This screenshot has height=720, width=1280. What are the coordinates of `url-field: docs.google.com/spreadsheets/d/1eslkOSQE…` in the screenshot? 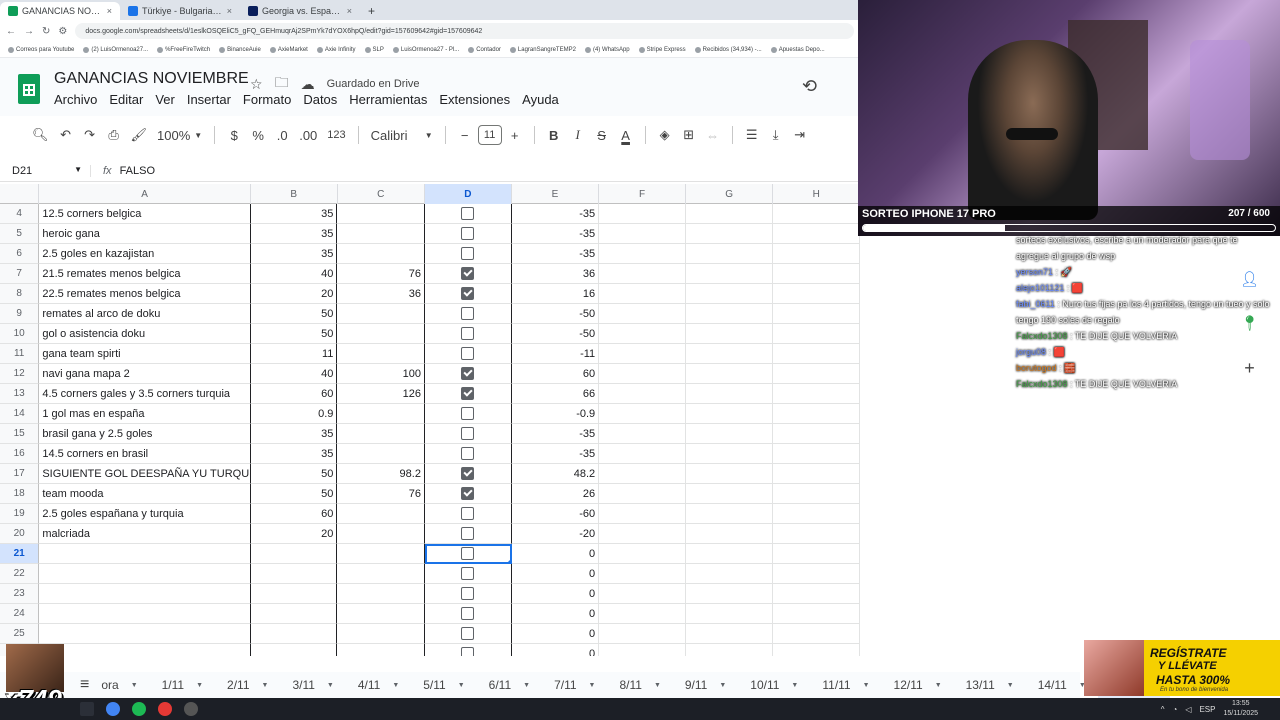 It's located at (464, 31).